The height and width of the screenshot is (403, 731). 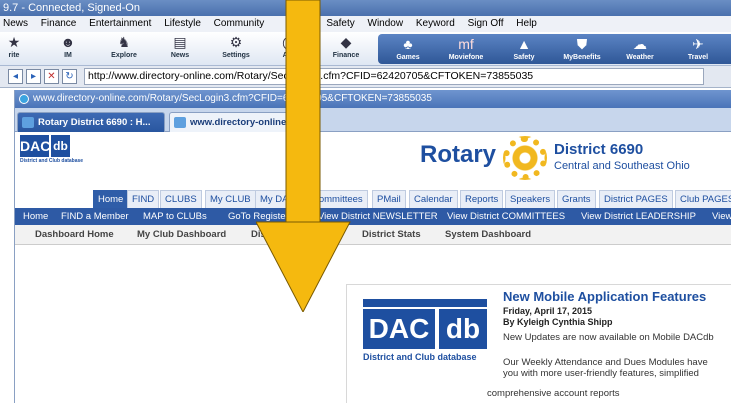 What do you see at coordinates (111, 199) in the screenshot?
I see `tab-home: Home` at bounding box center [111, 199].